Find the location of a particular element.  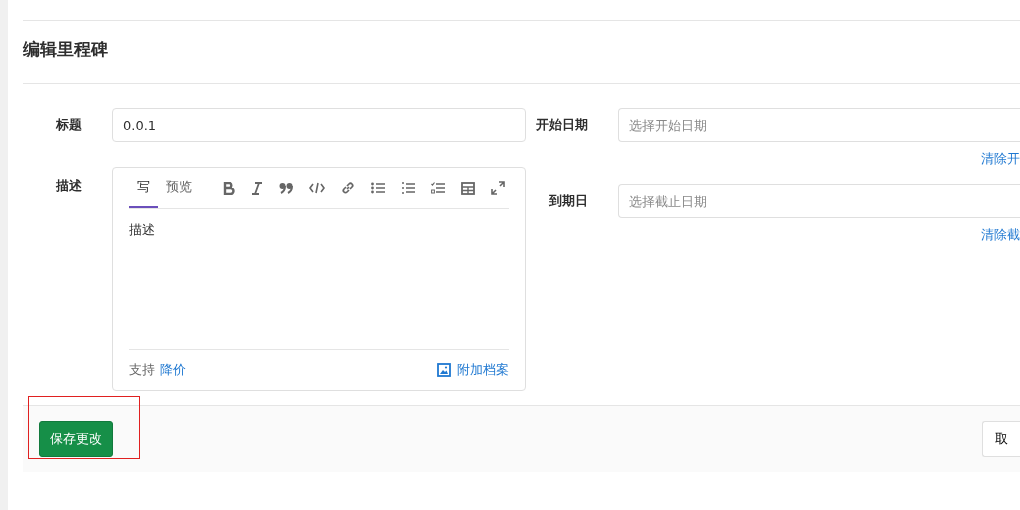

quote-icon is located at coordinates (286, 188).